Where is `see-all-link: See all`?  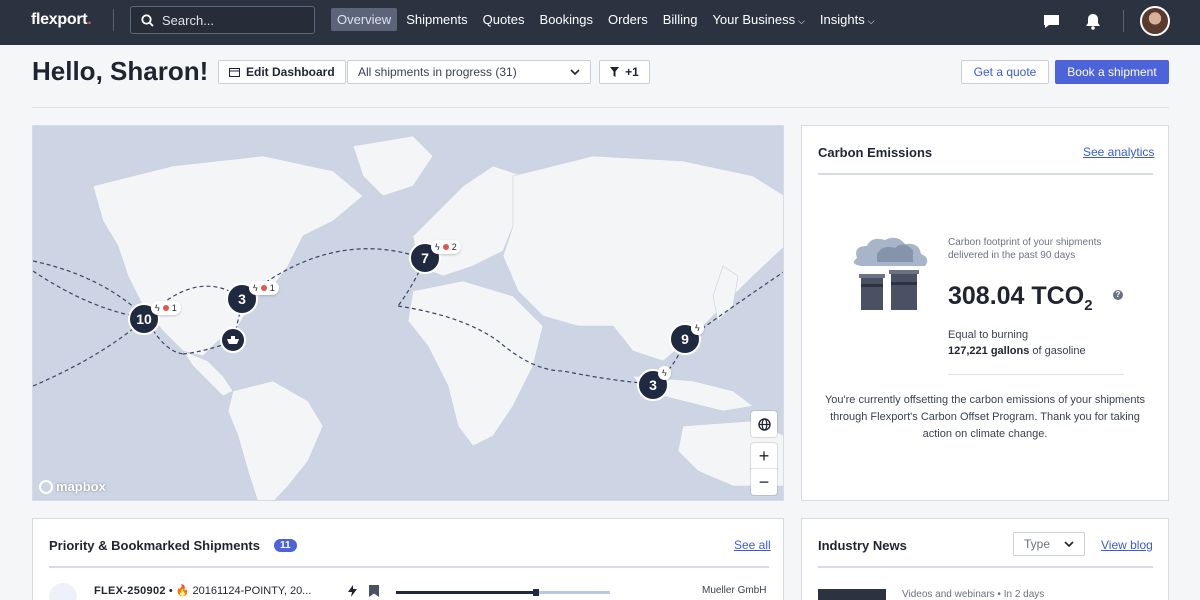 see-all-link: See all is located at coordinates (752, 545).